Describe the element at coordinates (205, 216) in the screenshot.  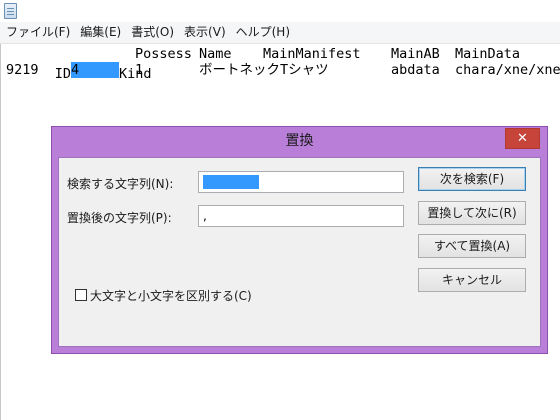
I see `replace-input-value: ,` at that location.